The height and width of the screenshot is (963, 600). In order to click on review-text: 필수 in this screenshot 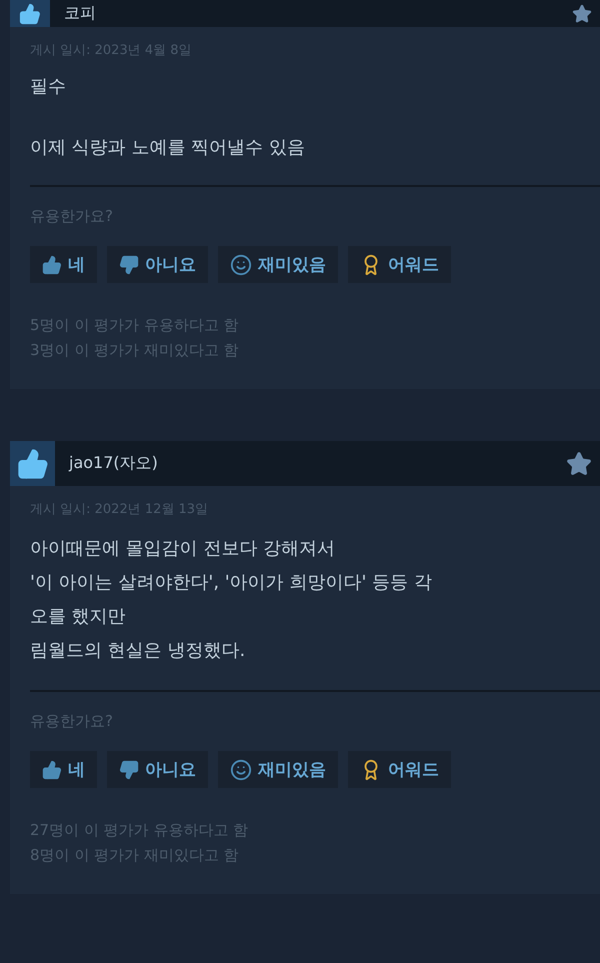, I will do `click(48, 87)`.